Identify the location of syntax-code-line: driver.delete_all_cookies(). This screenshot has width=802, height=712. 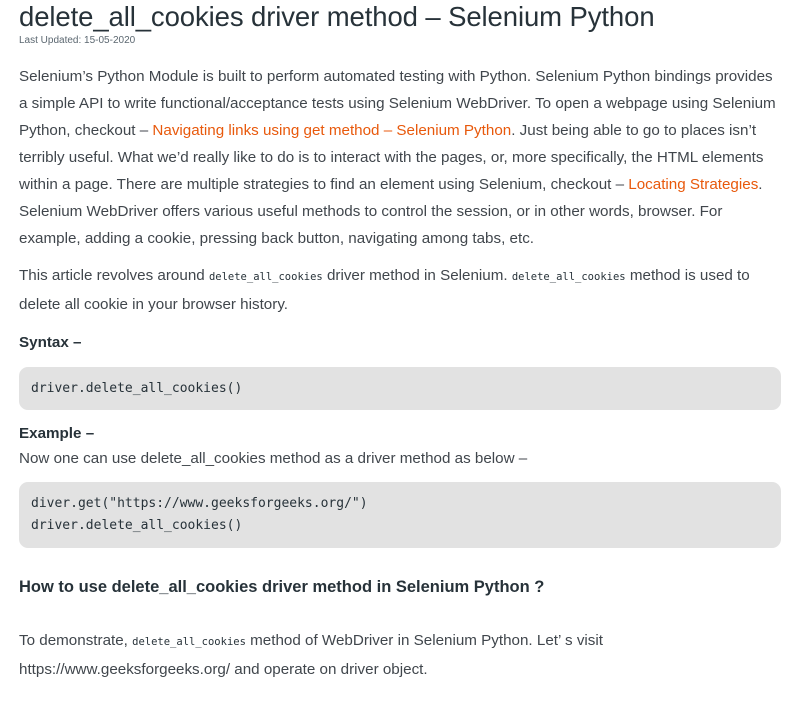
(137, 388).